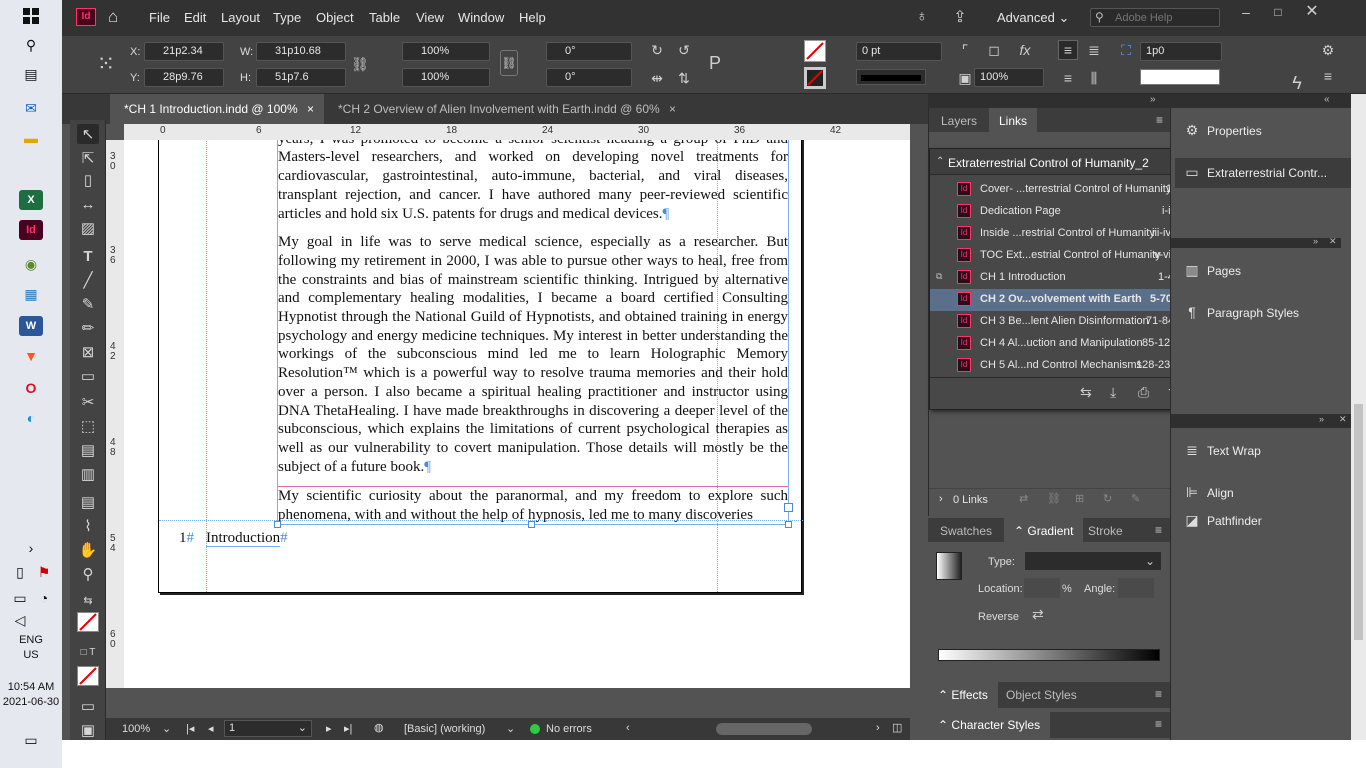  I want to click on eyedropper-tool-icon: ⌇, so click(88, 526).